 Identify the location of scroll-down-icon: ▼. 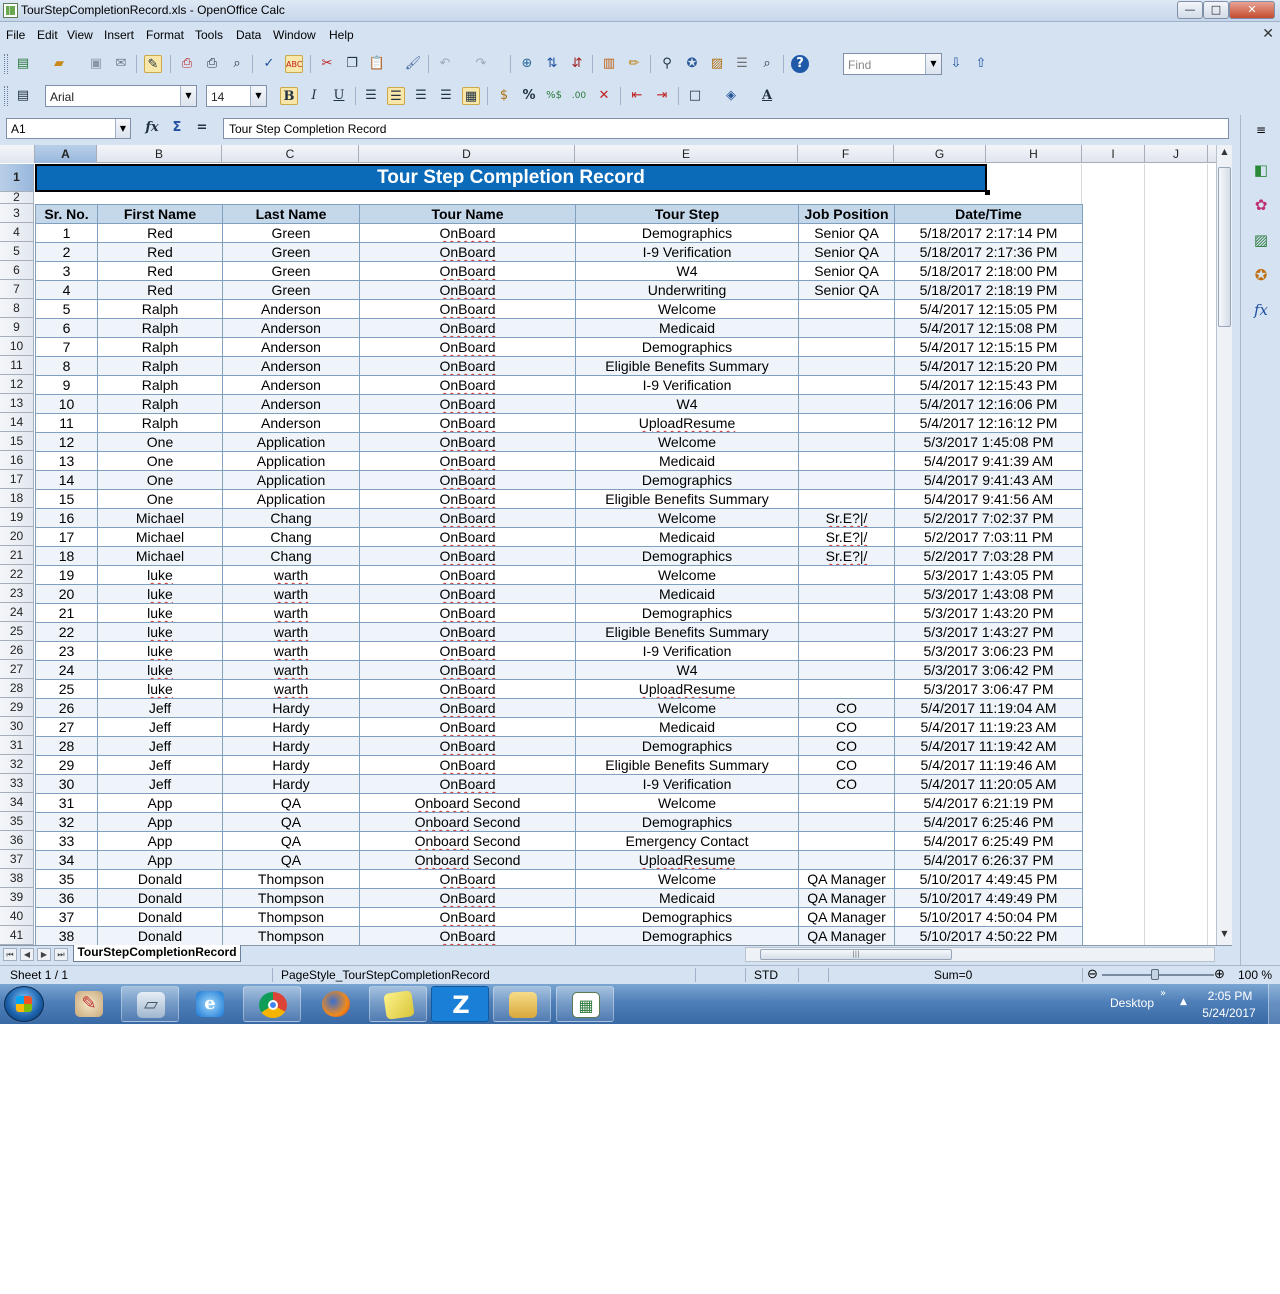
(1224, 936).